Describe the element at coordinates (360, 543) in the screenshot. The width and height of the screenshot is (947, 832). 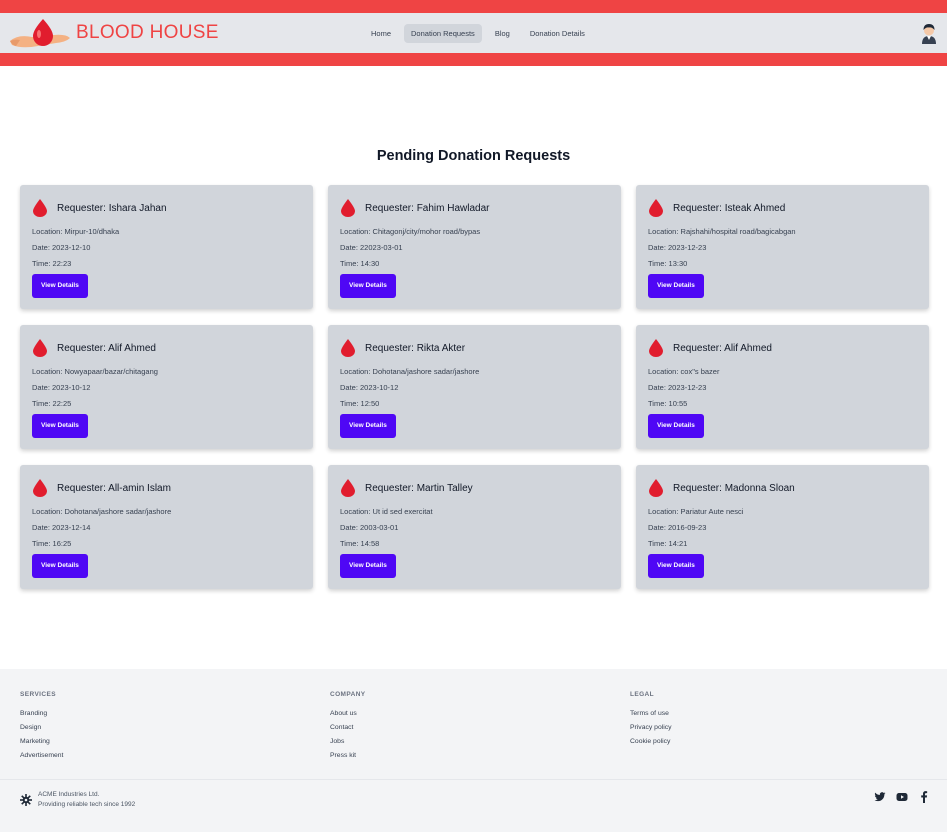
I see `request-time: Time: 14:58` at that location.